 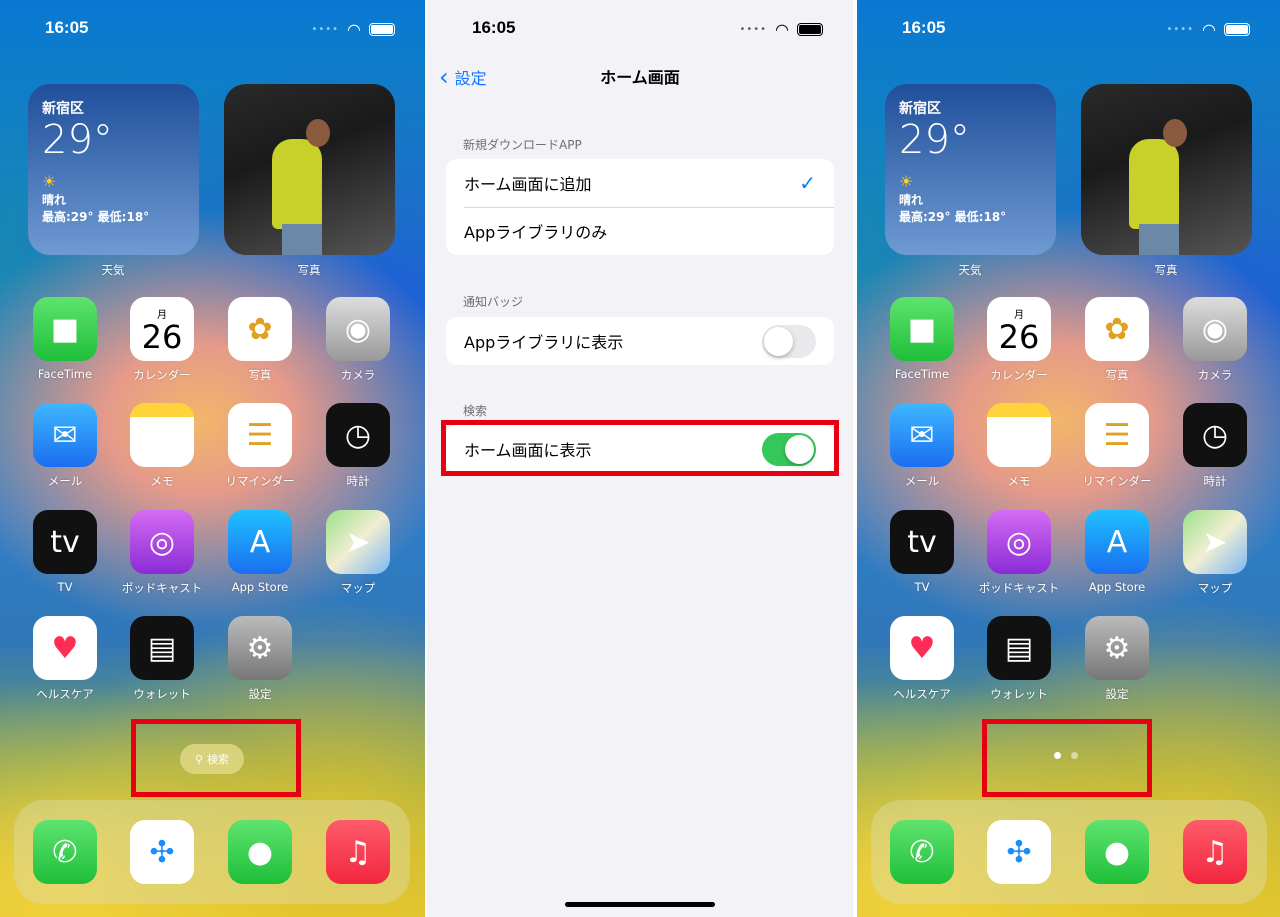 I want to click on widget-label: 写真, so click(x=309, y=270).